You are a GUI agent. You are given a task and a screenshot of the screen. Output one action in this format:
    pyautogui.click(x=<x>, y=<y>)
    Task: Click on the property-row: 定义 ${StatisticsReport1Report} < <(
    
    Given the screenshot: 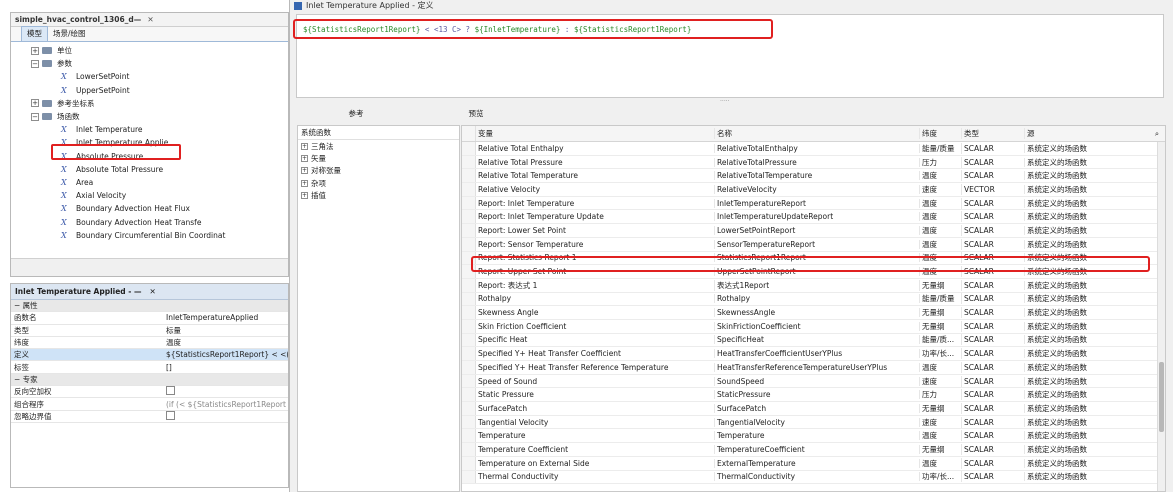 What is the action you would take?
    pyautogui.click(x=149, y=355)
    